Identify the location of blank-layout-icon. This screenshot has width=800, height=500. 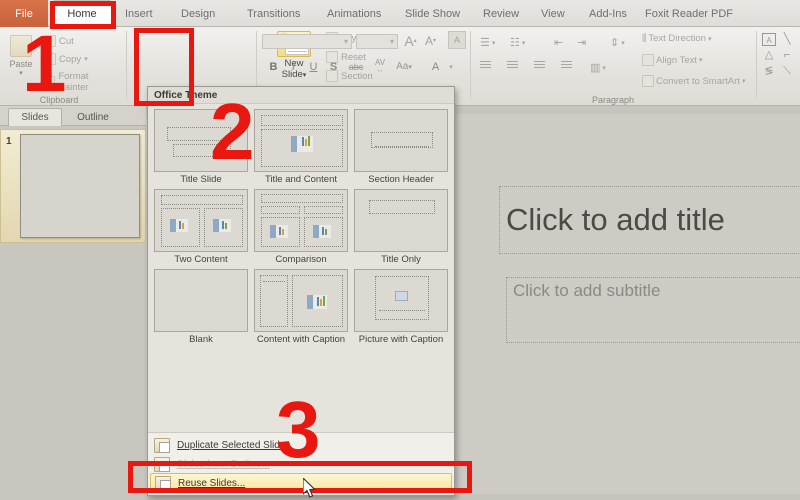
(201, 300).